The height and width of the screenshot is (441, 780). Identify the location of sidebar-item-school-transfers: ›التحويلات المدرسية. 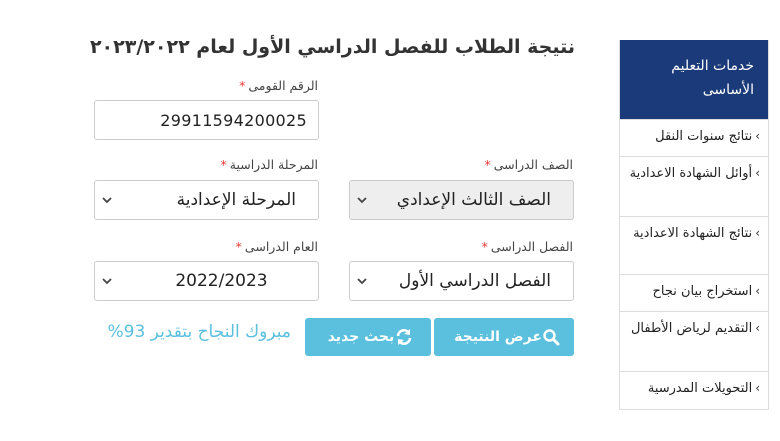
(694, 390).